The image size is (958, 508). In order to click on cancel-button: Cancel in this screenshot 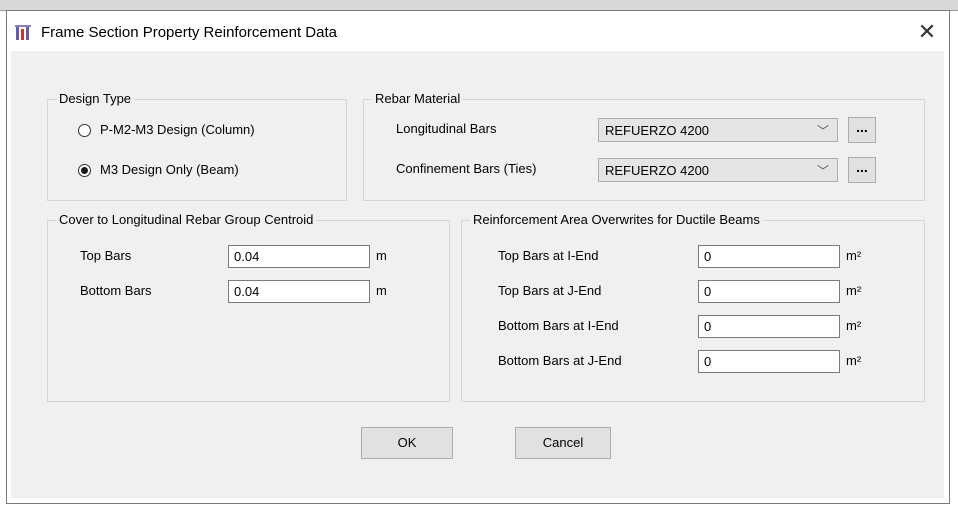, I will do `click(563, 443)`.